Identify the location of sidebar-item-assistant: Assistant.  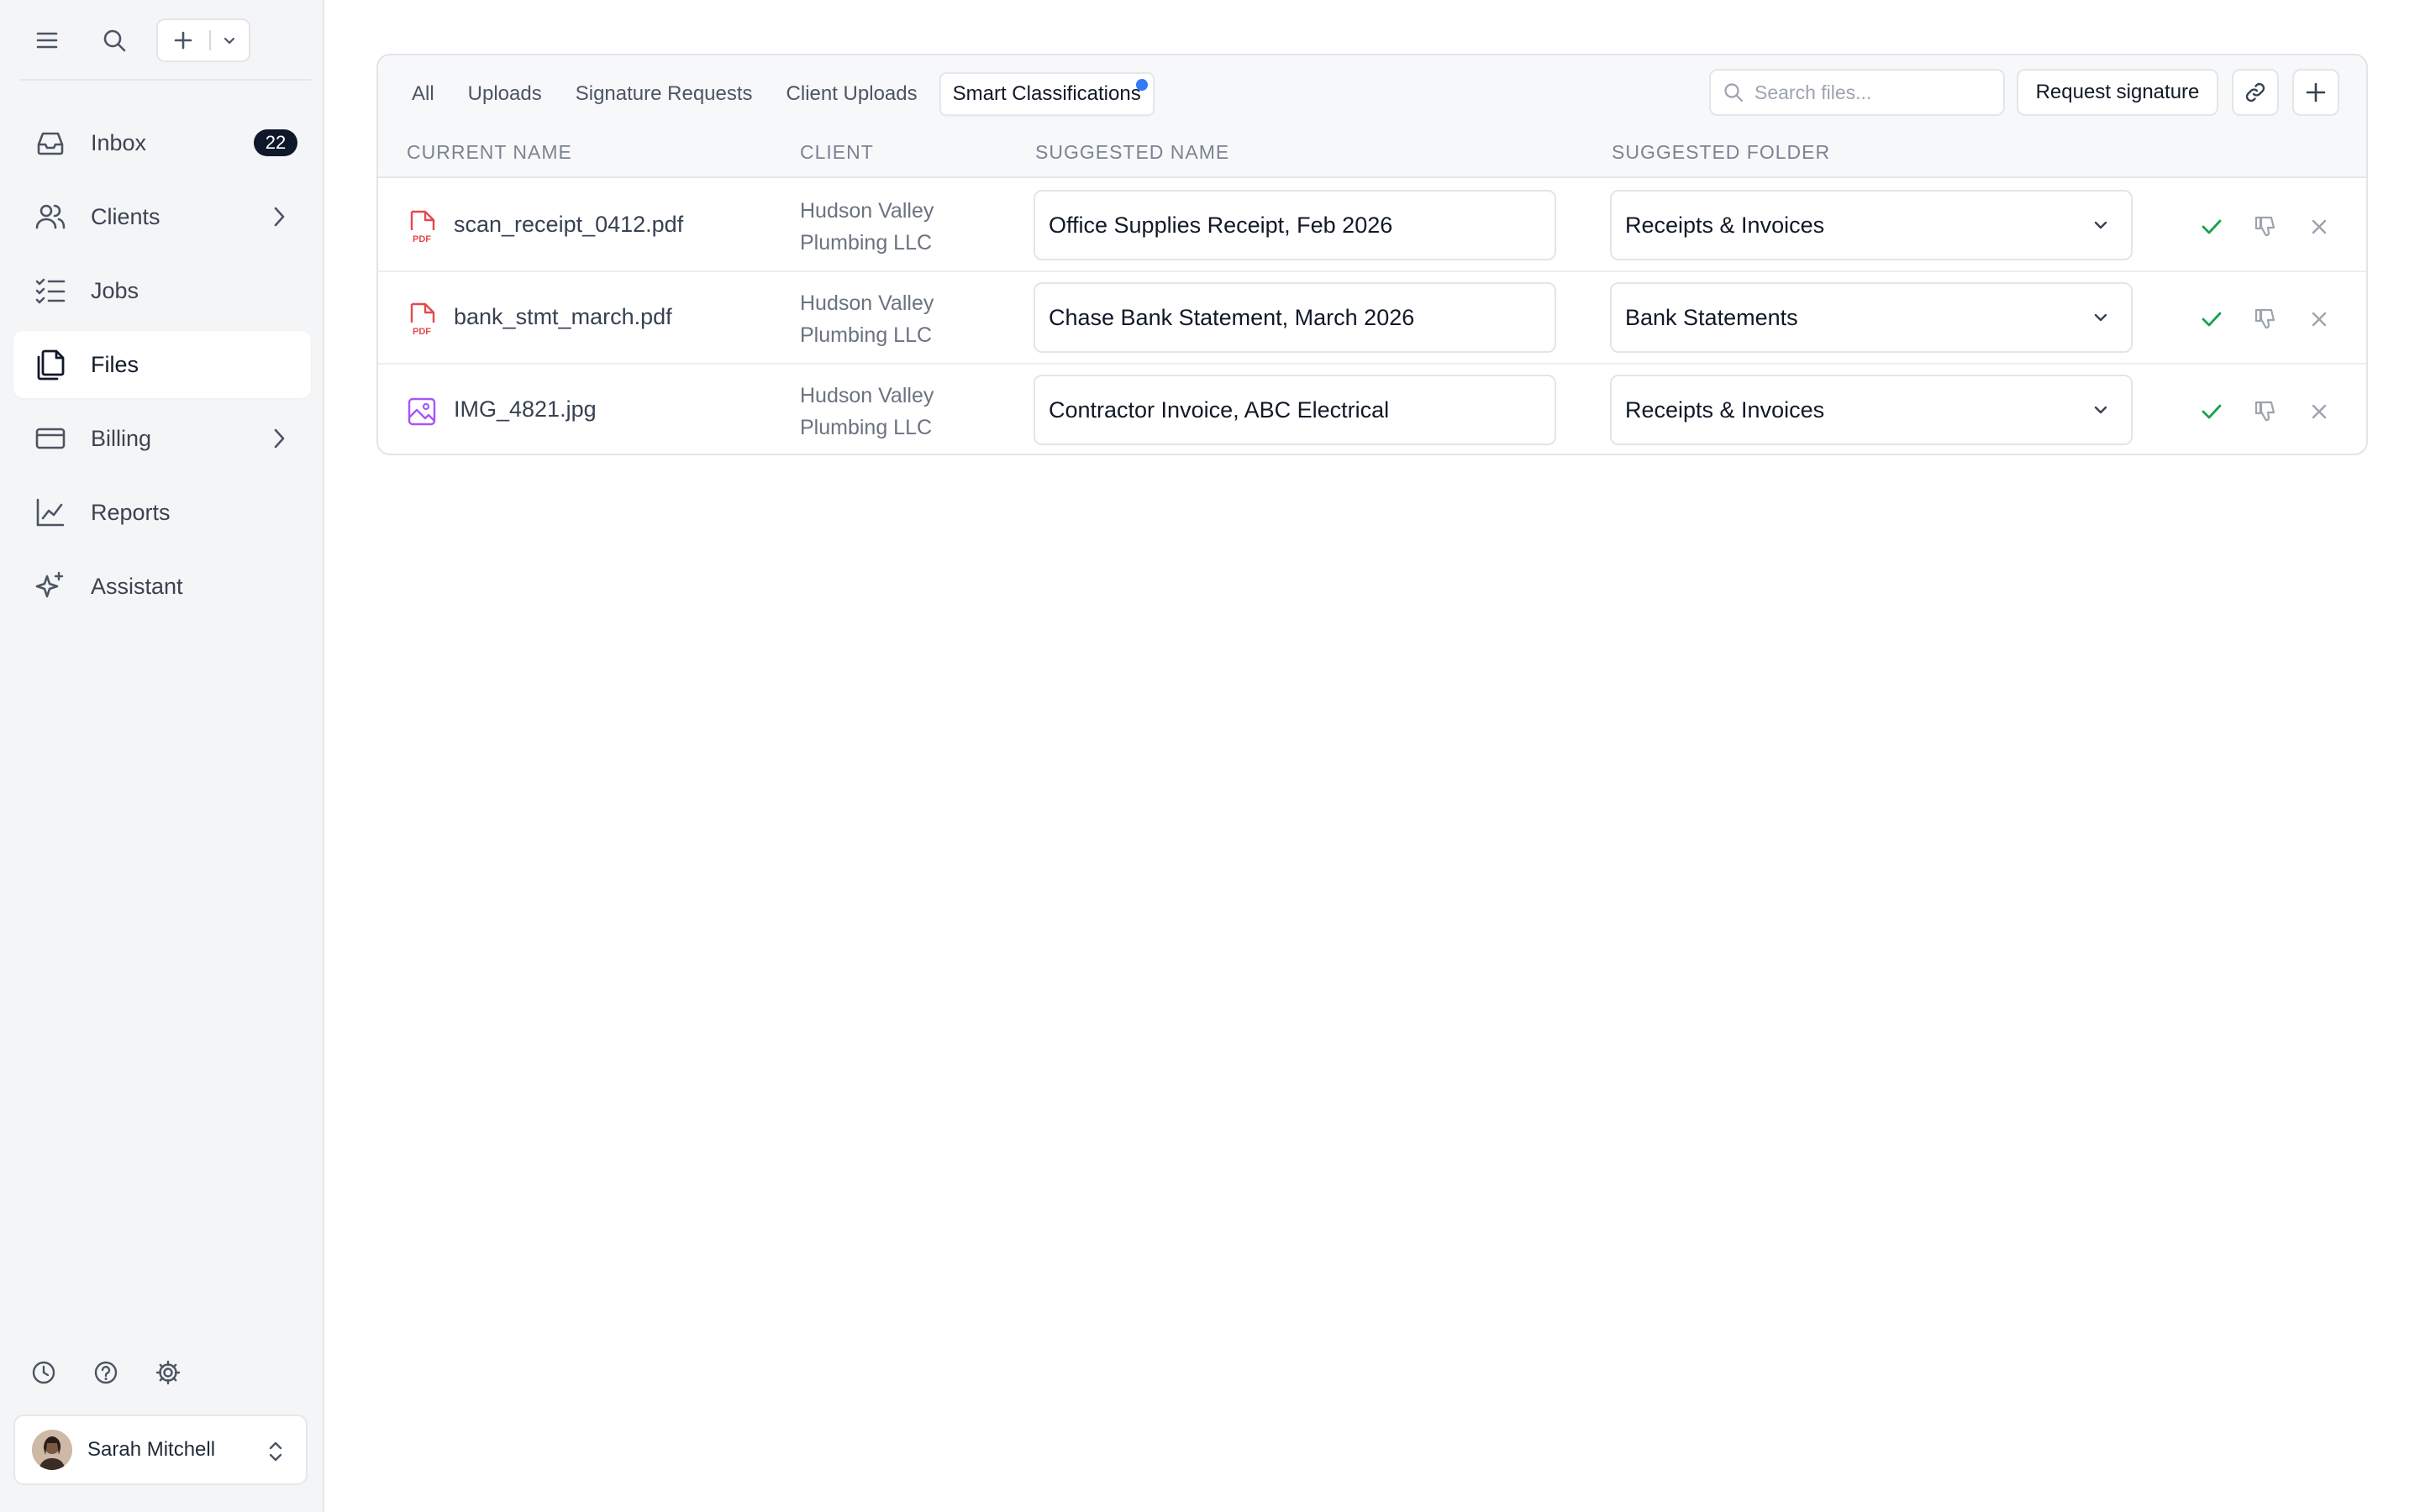
(162, 586).